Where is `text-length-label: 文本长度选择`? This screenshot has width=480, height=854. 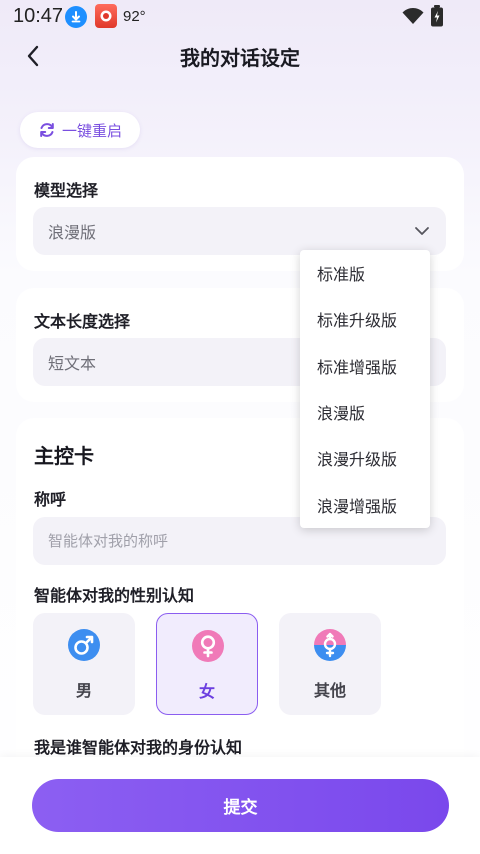 text-length-label: 文本长度选择 is located at coordinates (82, 321).